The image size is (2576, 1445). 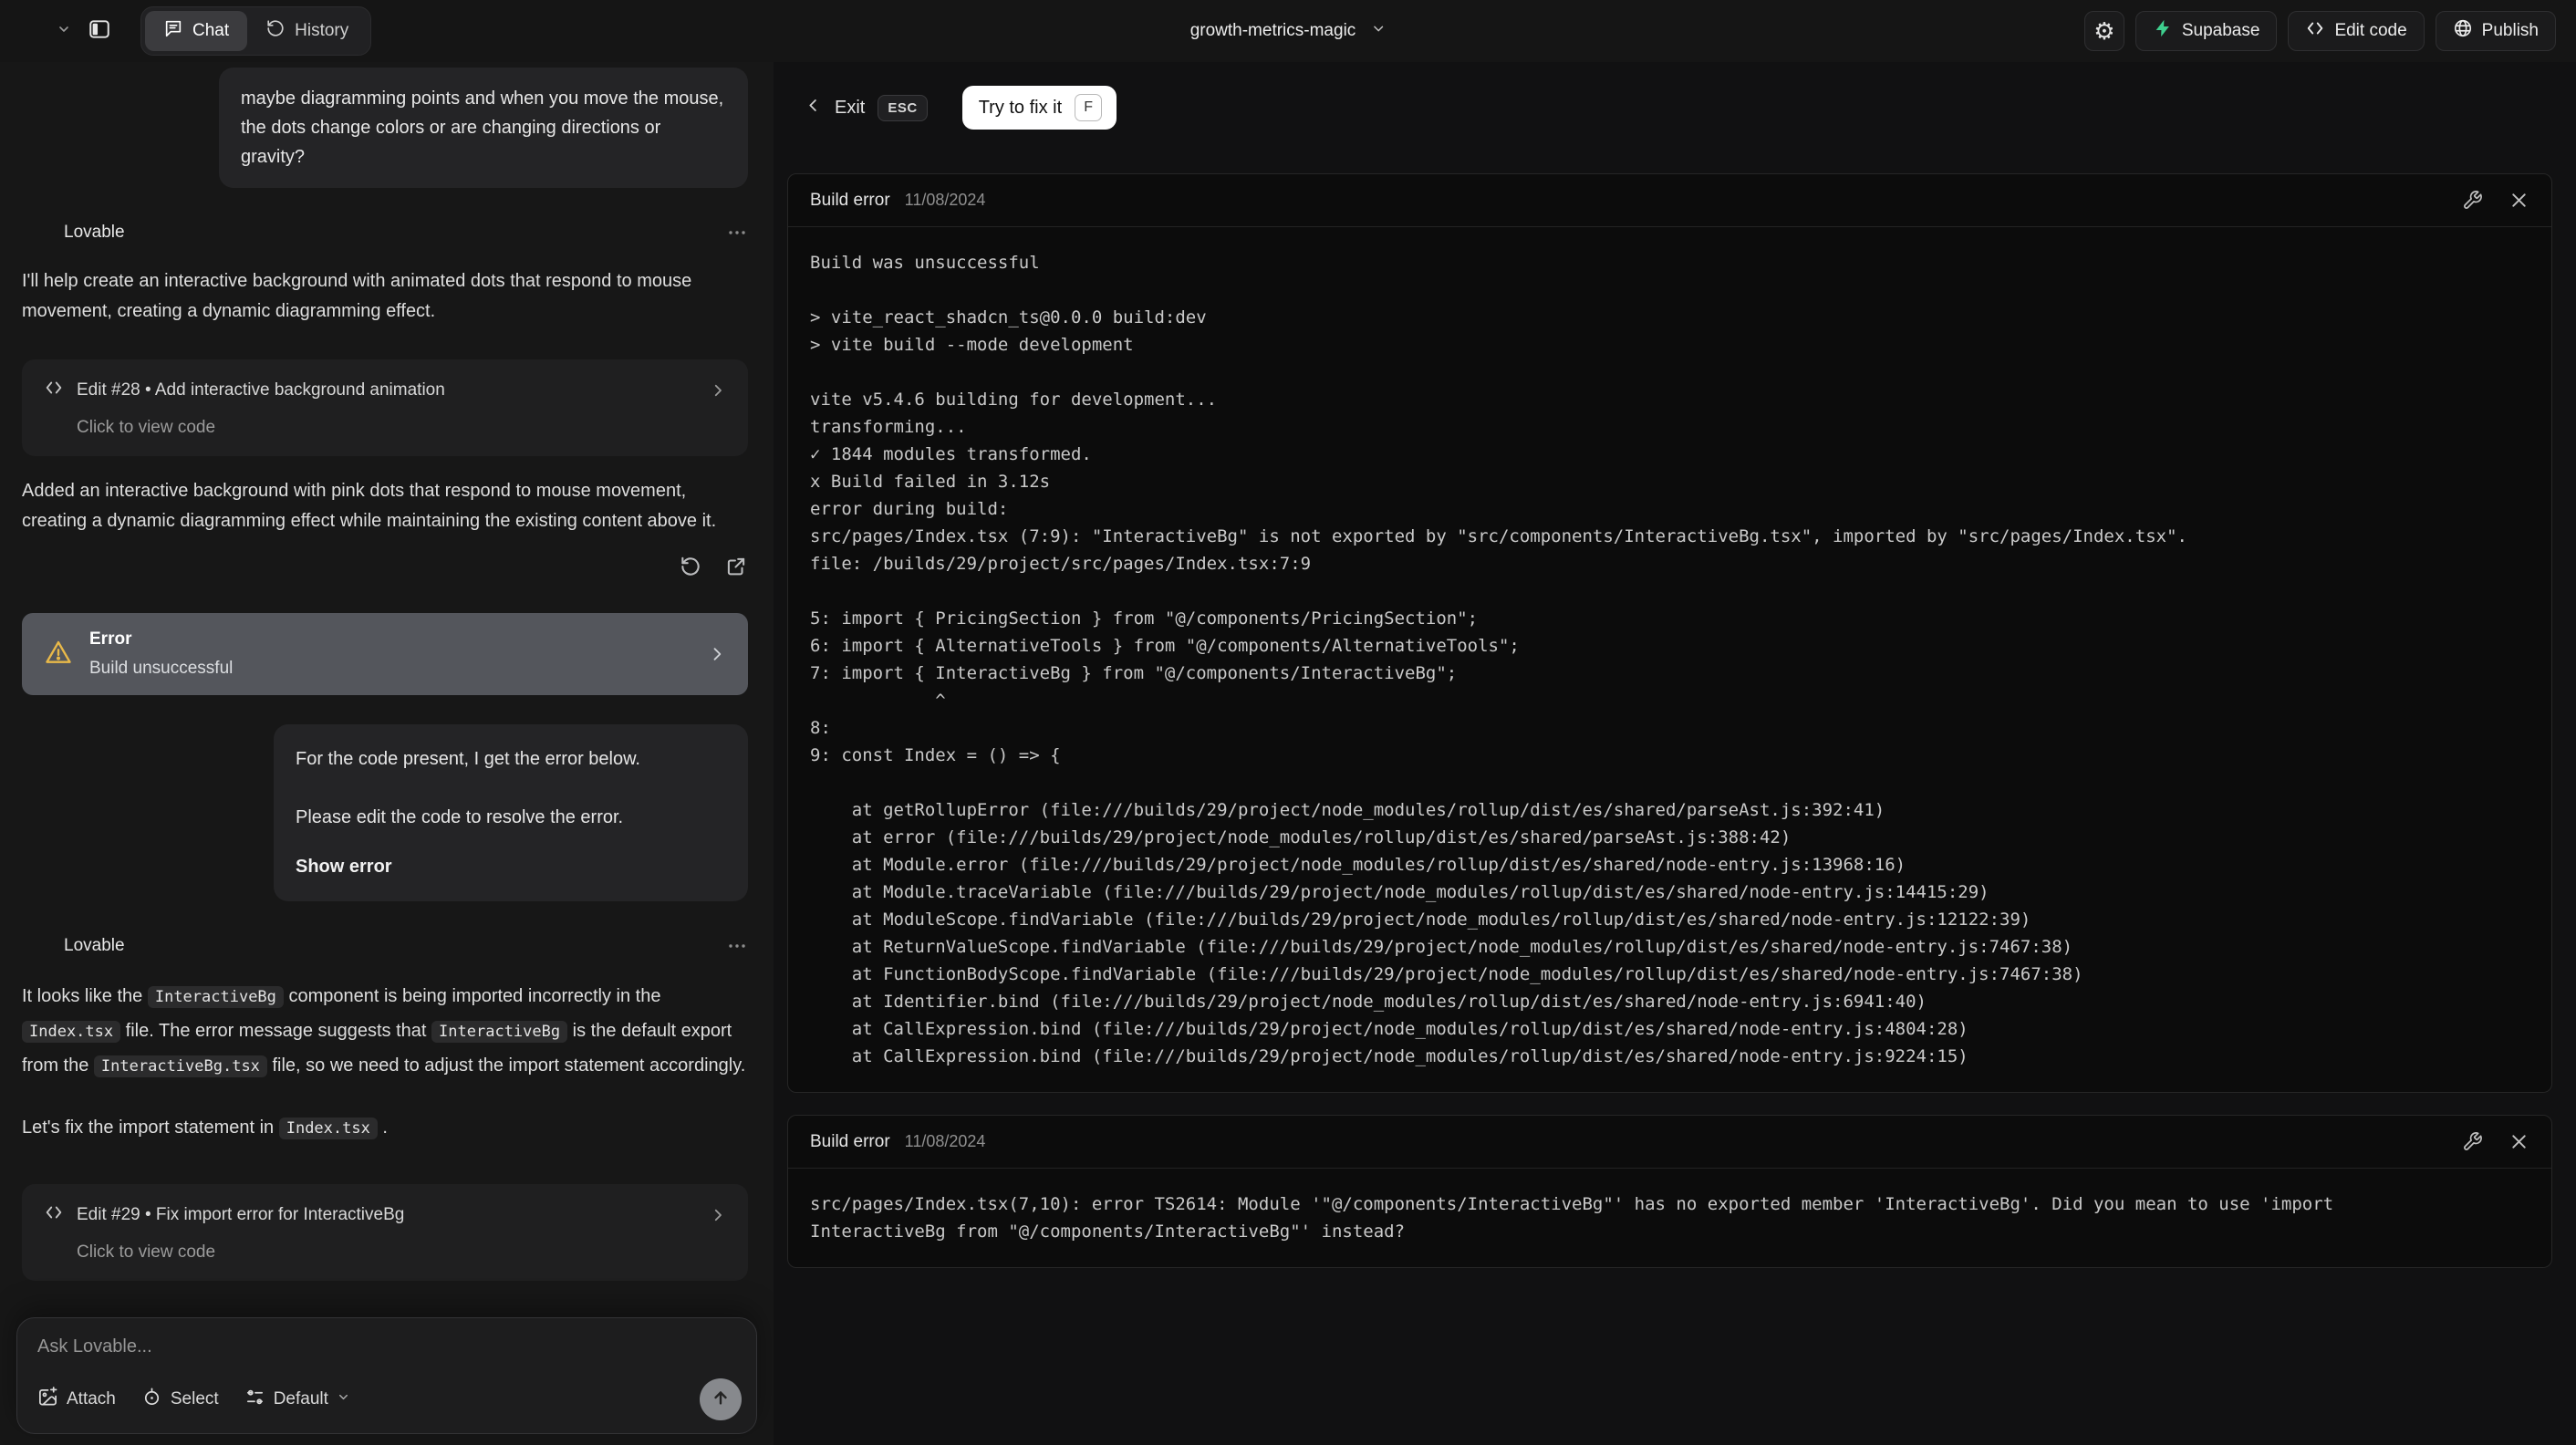 I want to click on edit-card-28-subtitle: Click to view code, so click(x=146, y=427).